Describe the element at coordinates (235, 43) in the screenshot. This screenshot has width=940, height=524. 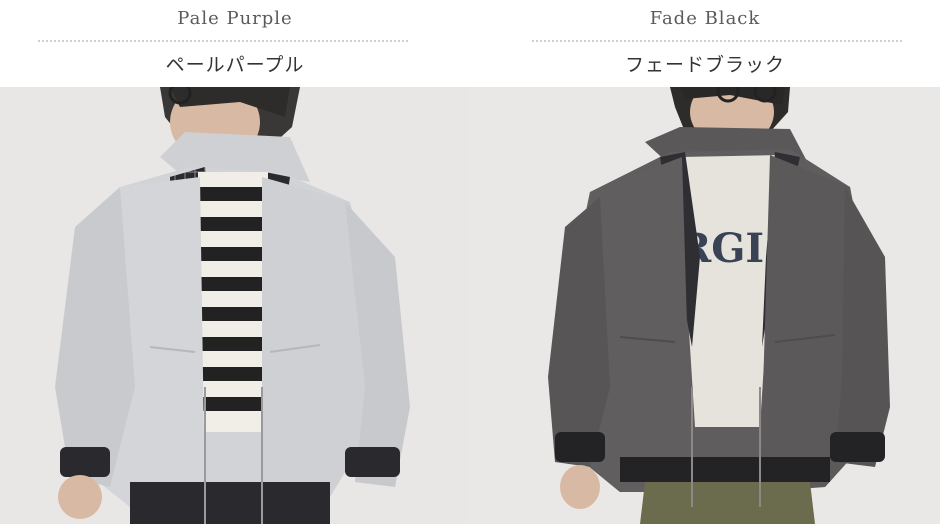
I see `variant-header: Pale Purple ペールパープル` at that location.